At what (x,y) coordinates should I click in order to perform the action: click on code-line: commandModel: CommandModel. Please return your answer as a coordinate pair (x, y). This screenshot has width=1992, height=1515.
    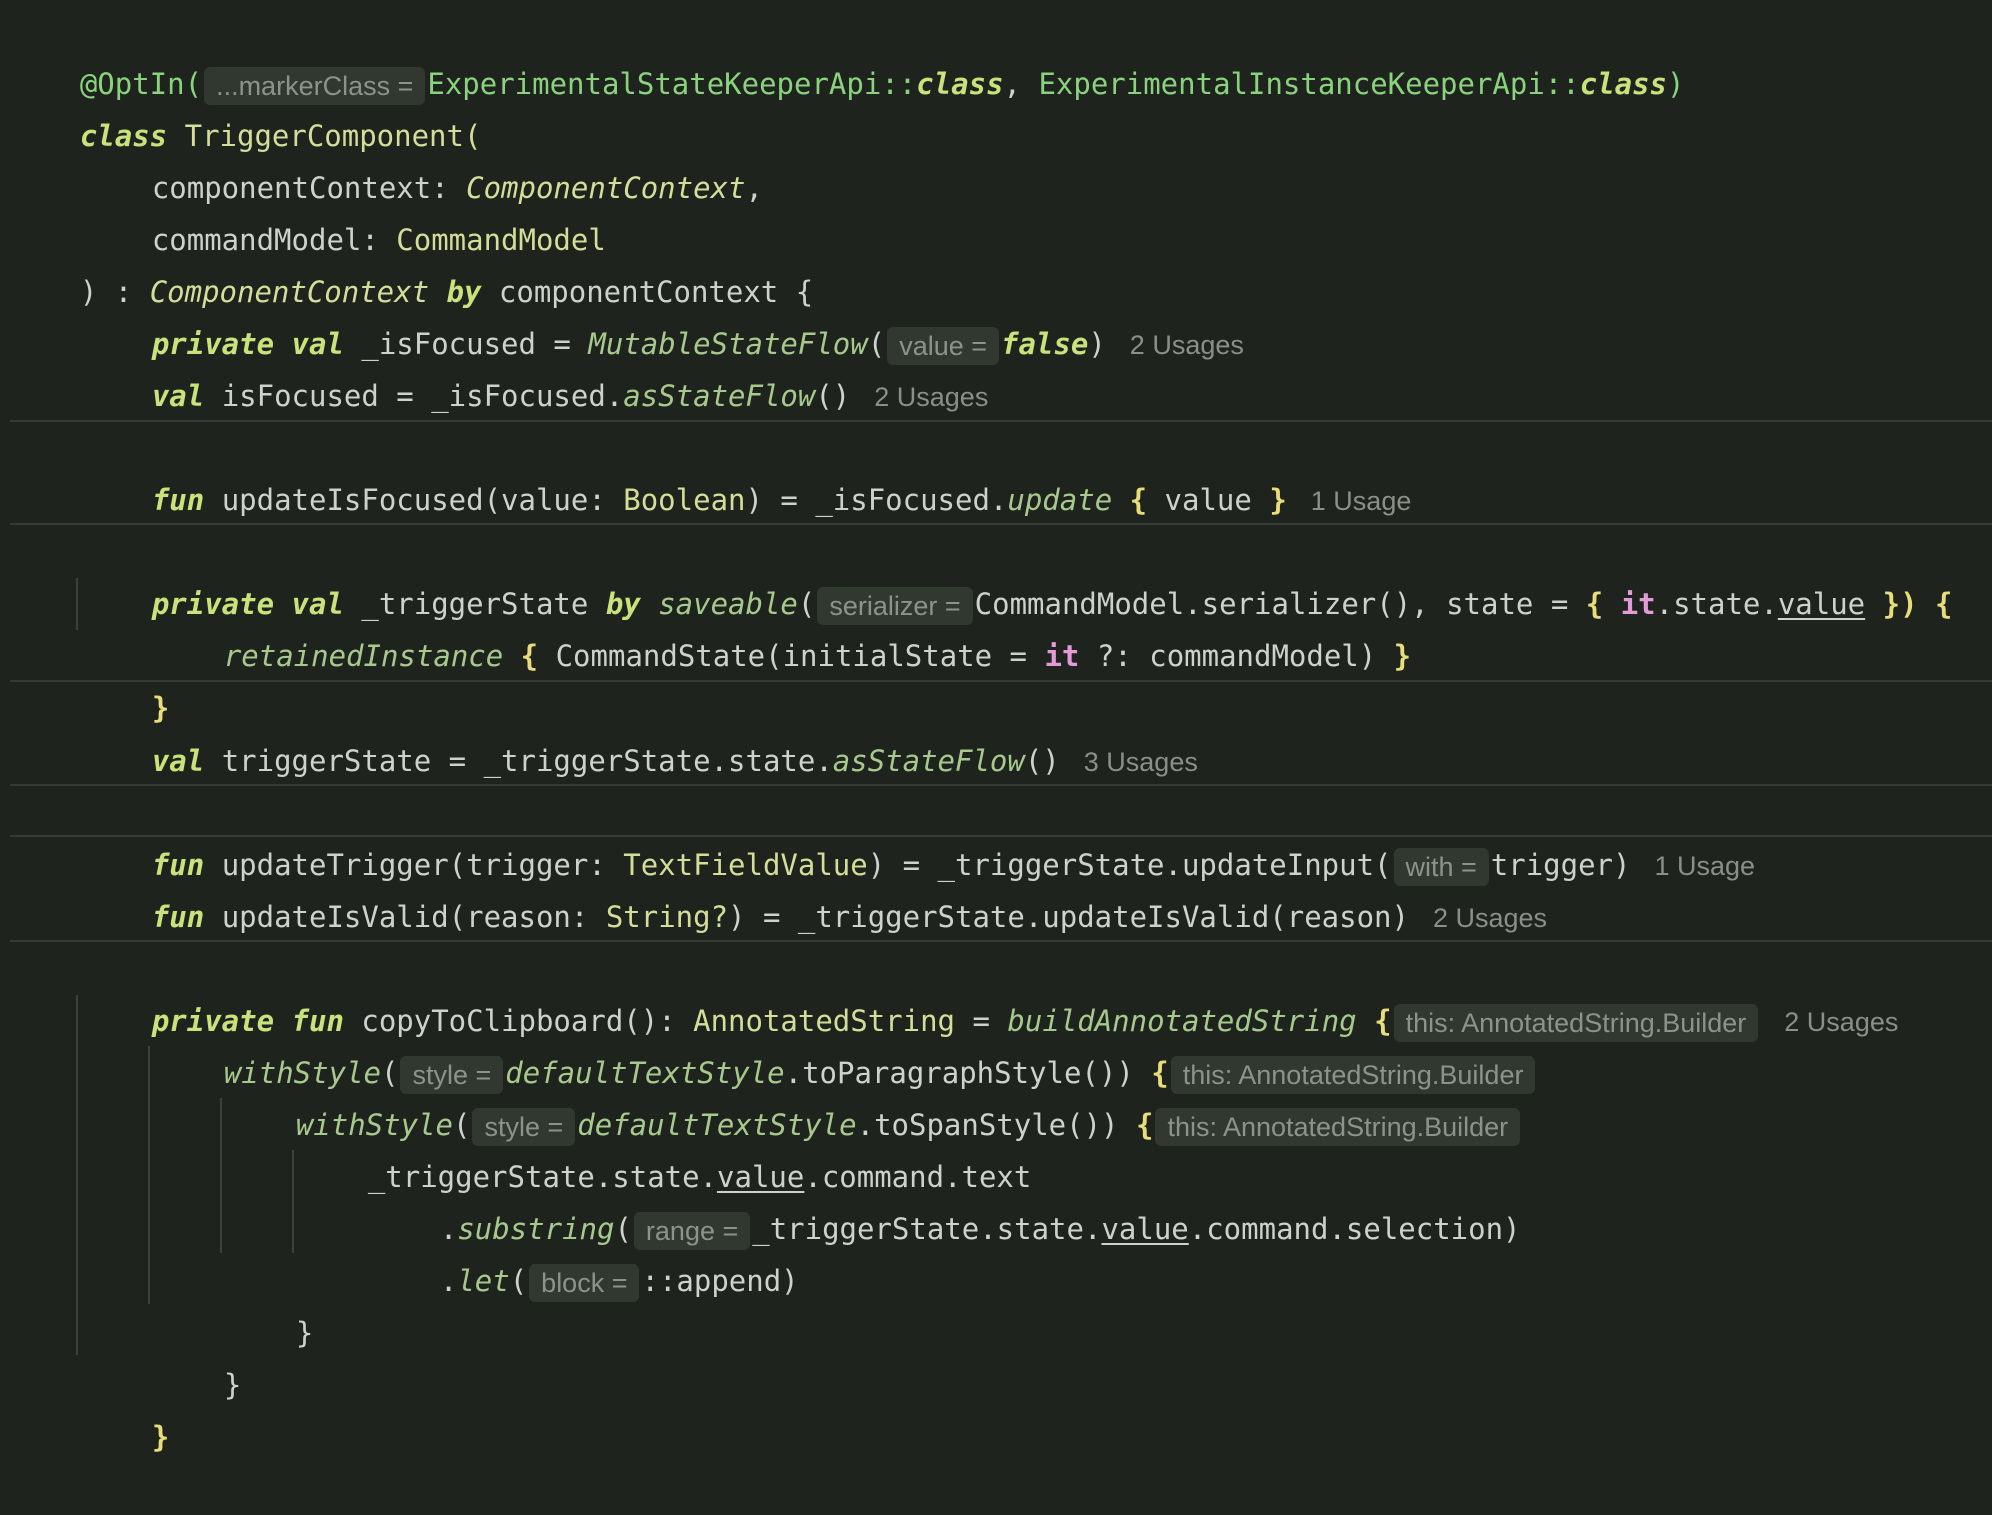
    Looking at the image, I should click on (344, 209).